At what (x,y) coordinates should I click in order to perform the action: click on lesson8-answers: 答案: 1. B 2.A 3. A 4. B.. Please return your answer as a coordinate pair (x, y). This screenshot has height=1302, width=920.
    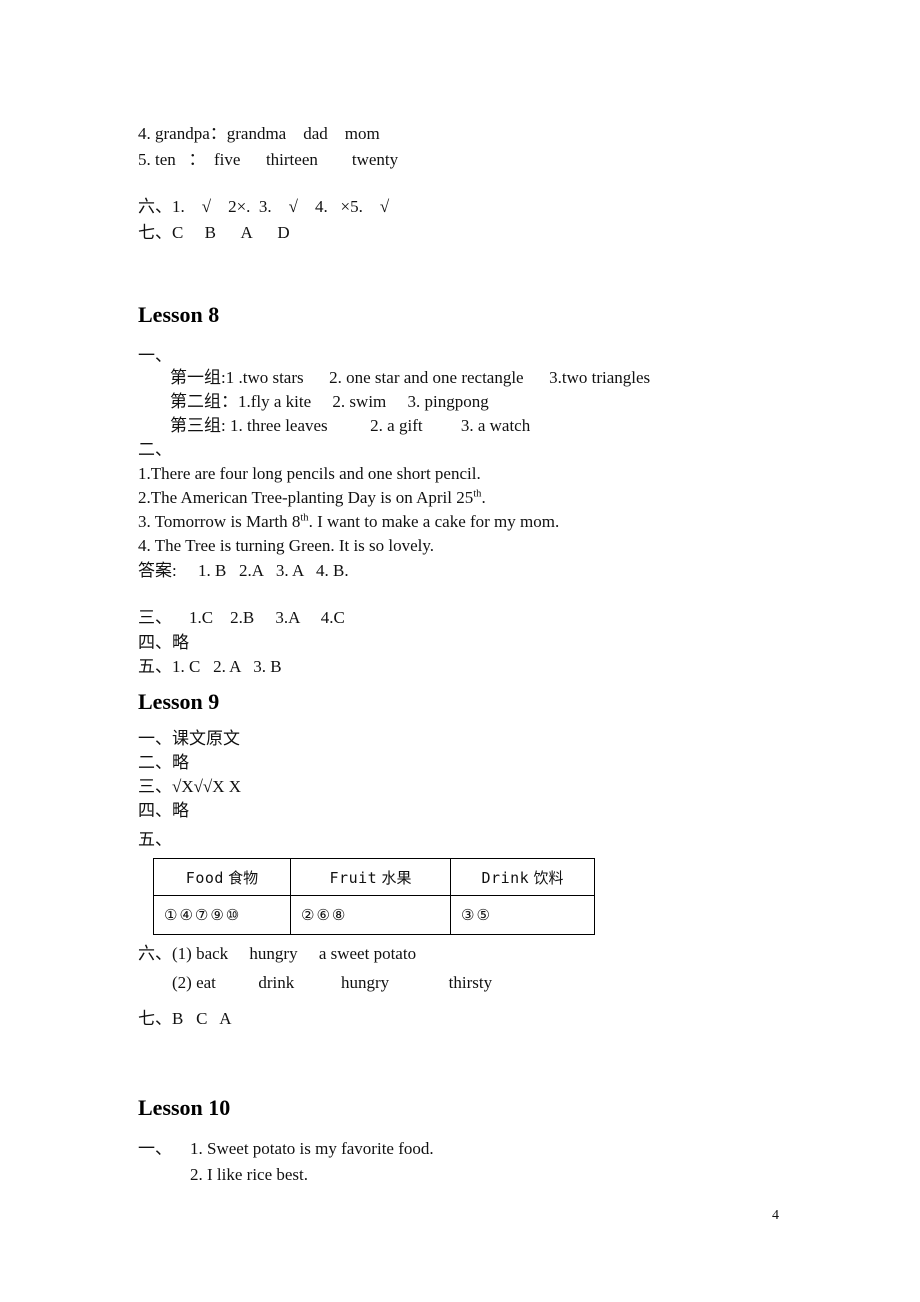
    Looking at the image, I should click on (243, 570).